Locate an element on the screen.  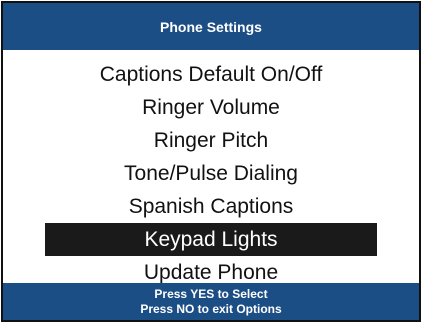
instruction-yes-text: Press YES to Select is located at coordinates (211, 293).